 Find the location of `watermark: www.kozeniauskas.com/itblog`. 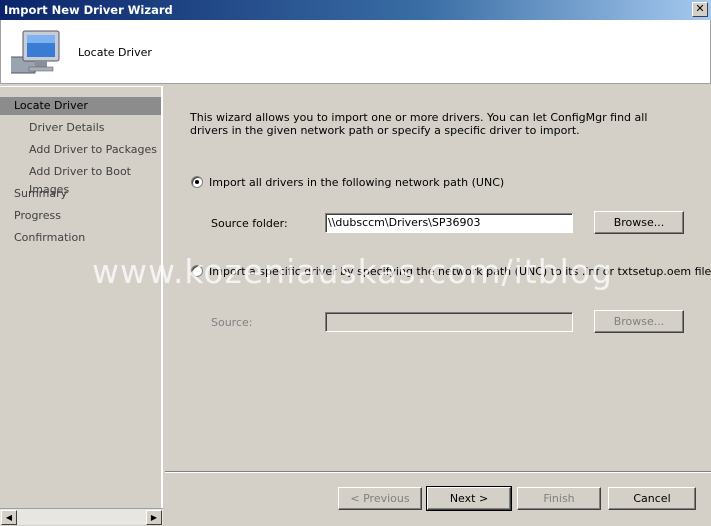

watermark: www.kozeniauskas.com/itblog is located at coordinates (352, 271).